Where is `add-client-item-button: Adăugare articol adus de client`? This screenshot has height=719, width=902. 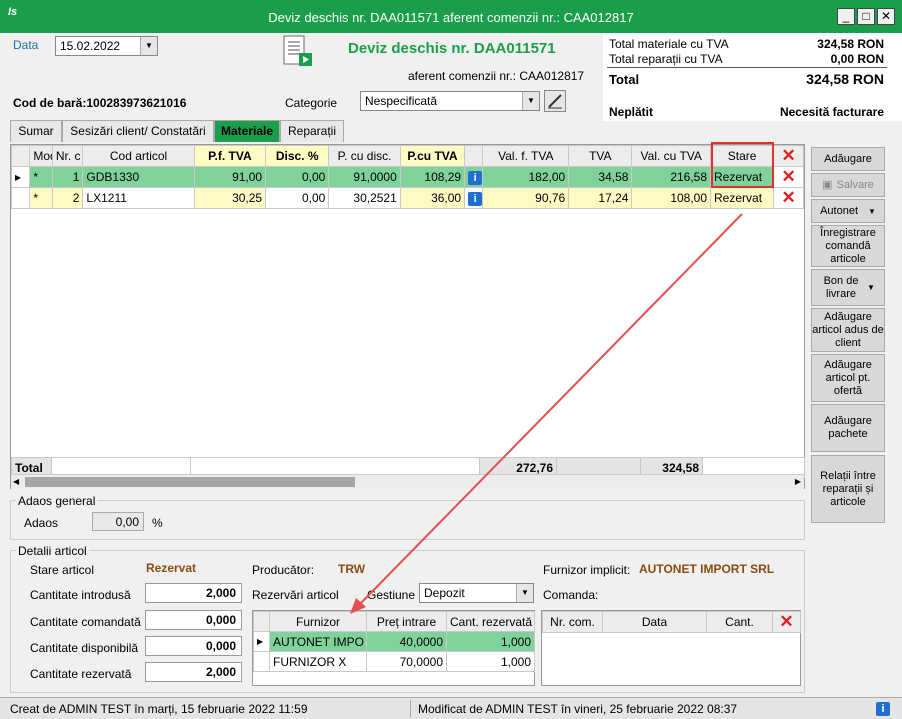
add-client-item-button: Adăugare articol adus de client is located at coordinates (848, 330).